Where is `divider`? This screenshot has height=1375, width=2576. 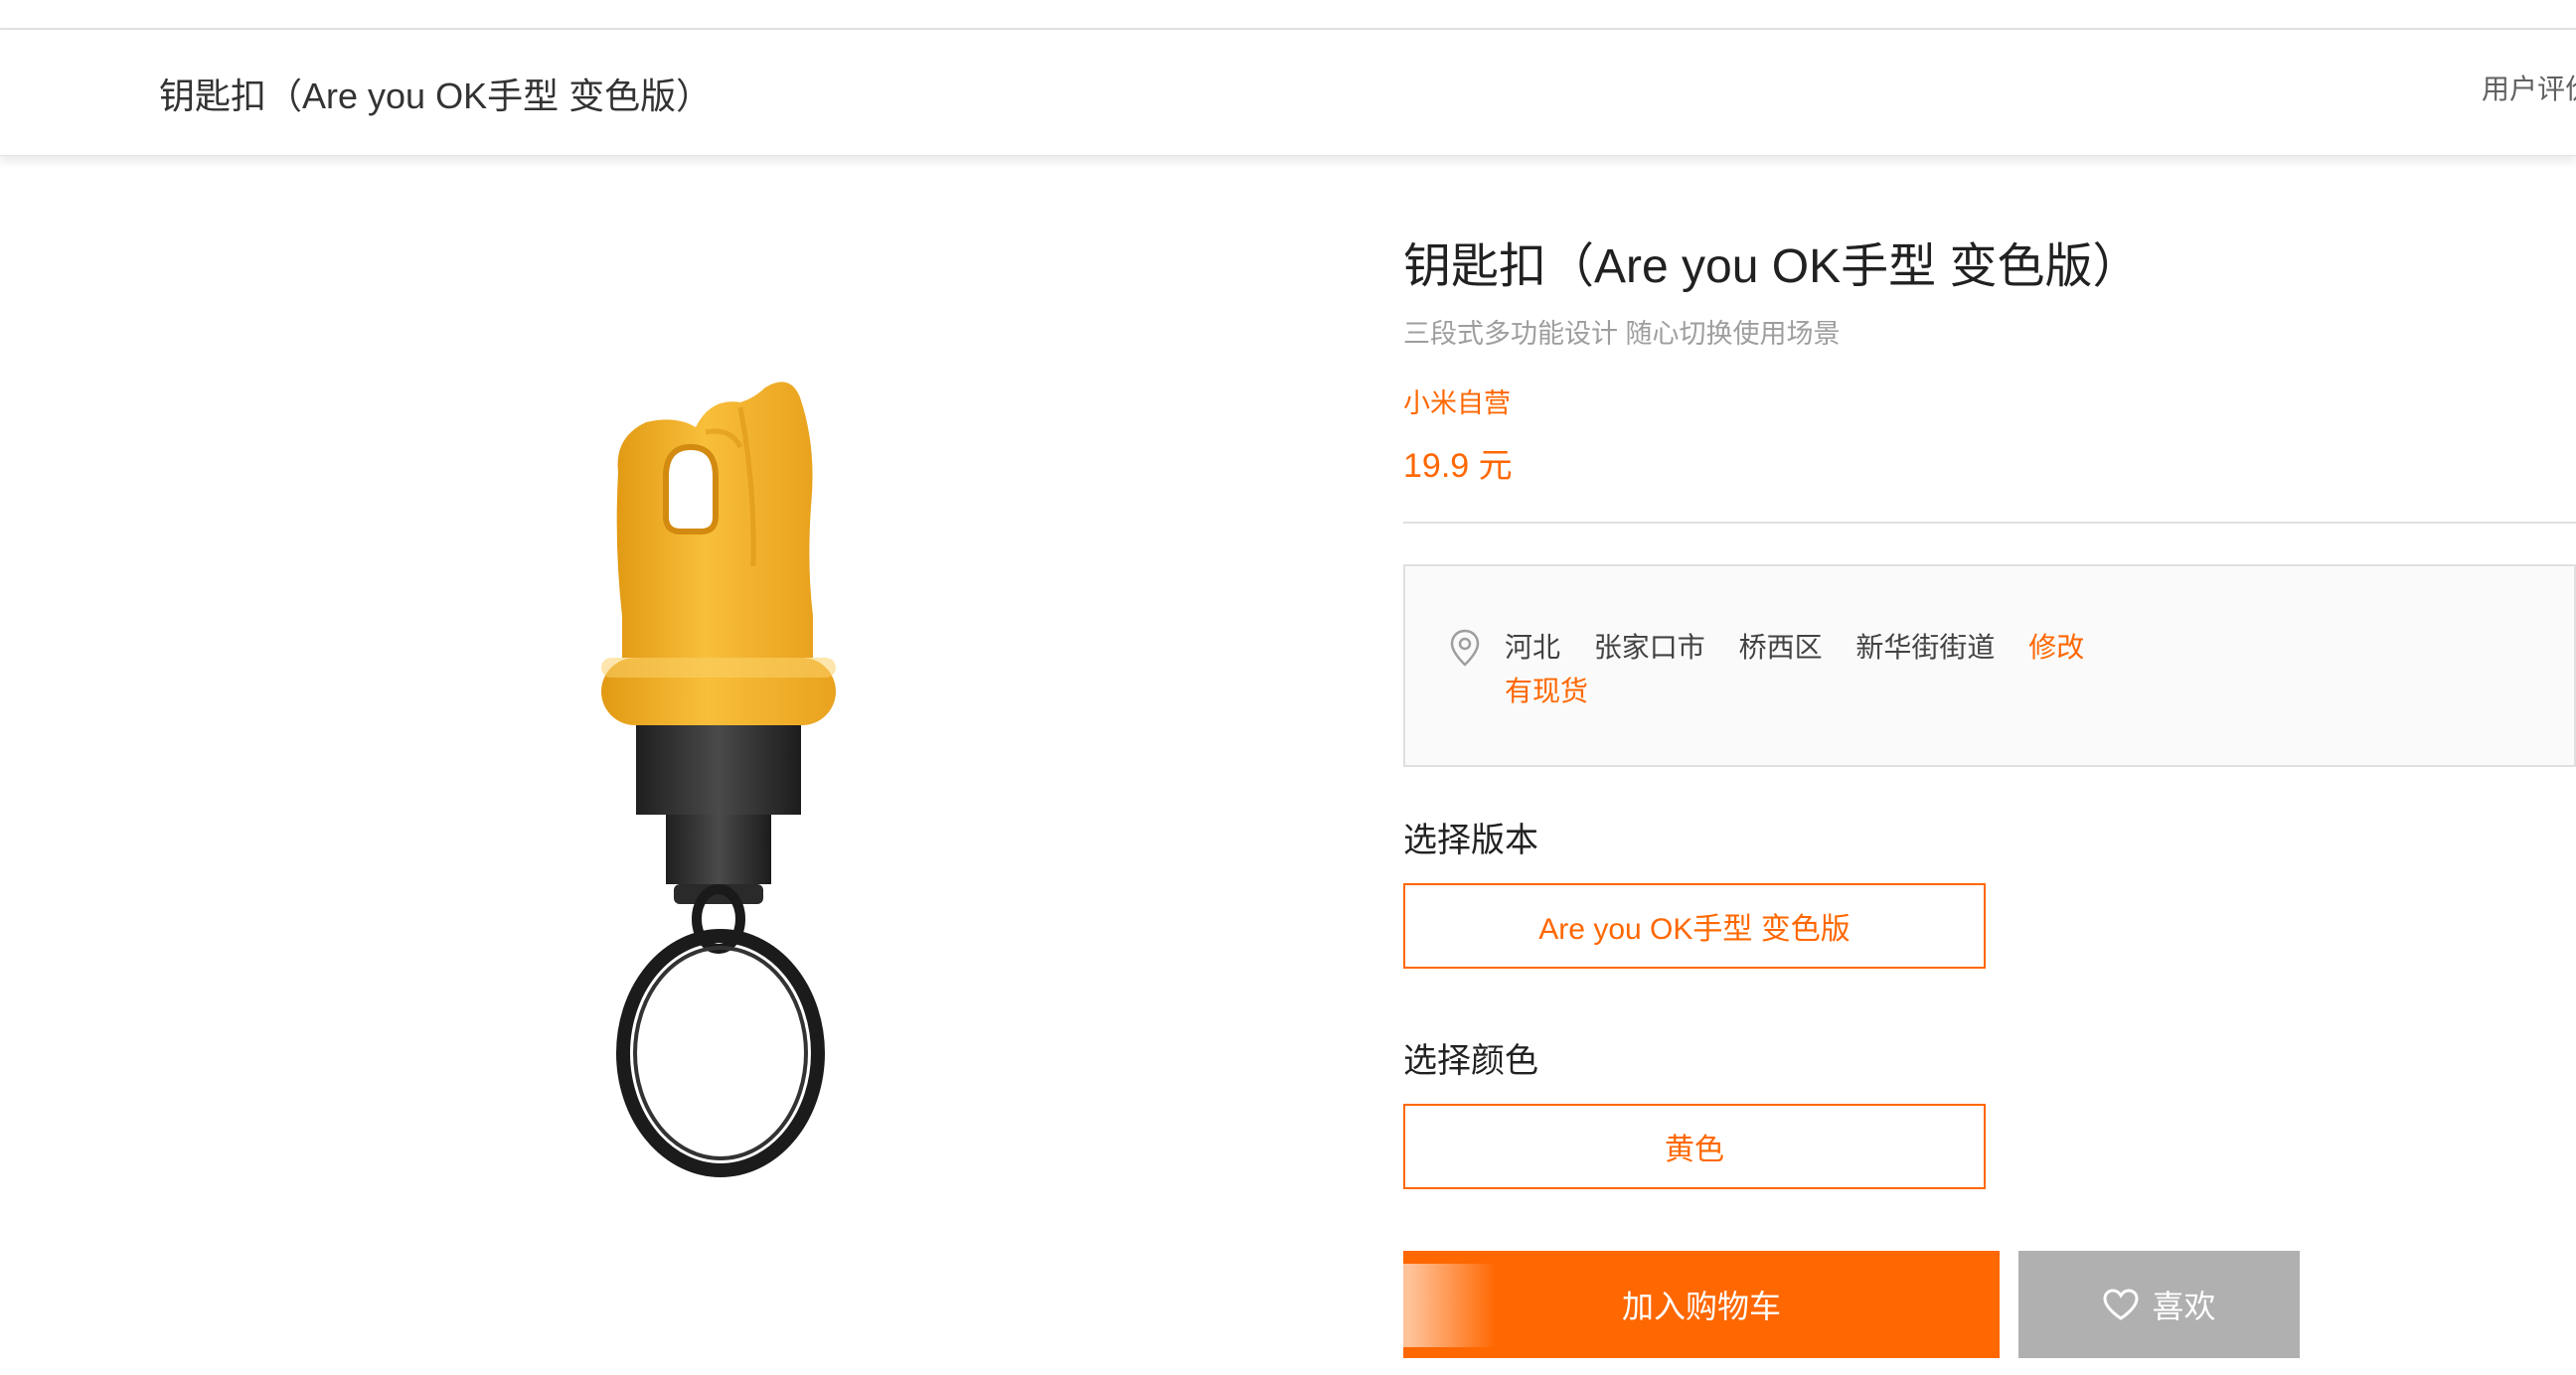 divider is located at coordinates (1989, 523).